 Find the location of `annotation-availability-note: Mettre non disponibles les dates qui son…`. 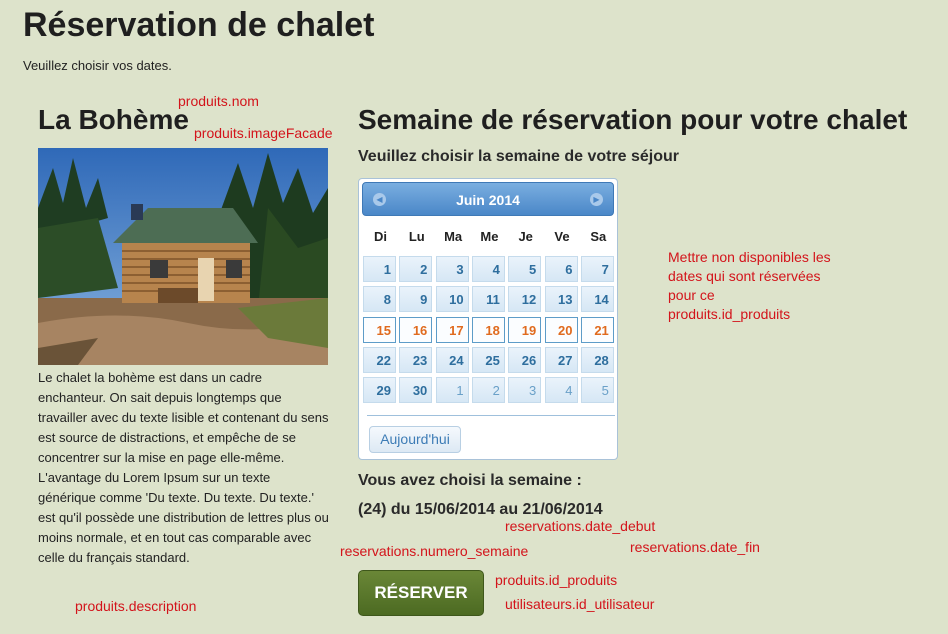

annotation-availability-note: Mettre non disponibles les dates qui son… is located at coordinates (749, 285).